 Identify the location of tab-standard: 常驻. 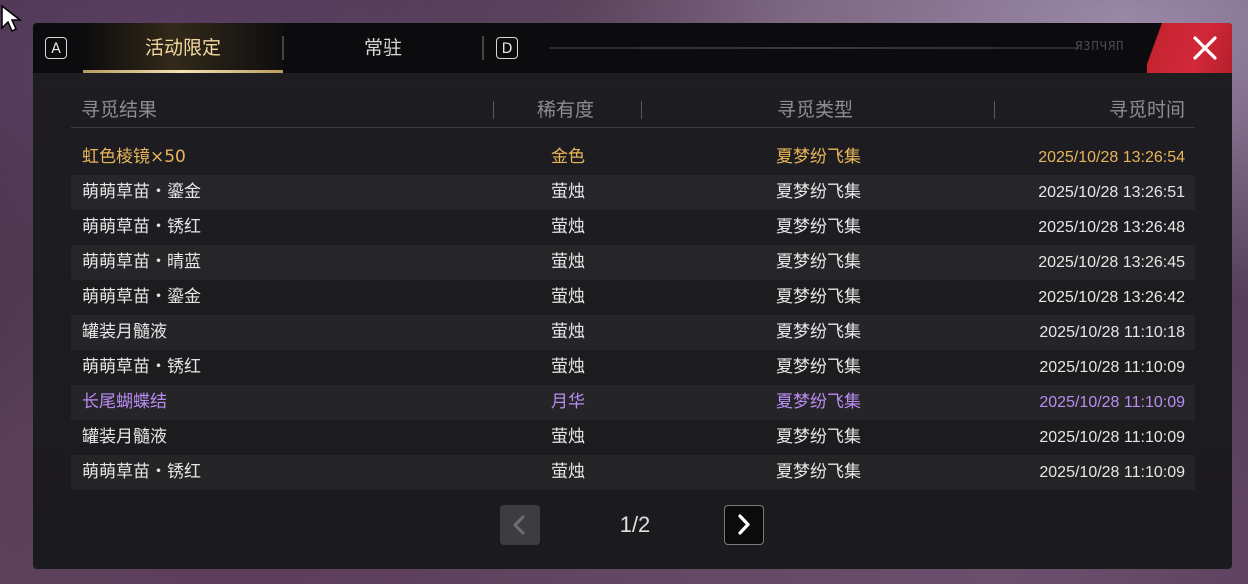
(383, 48).